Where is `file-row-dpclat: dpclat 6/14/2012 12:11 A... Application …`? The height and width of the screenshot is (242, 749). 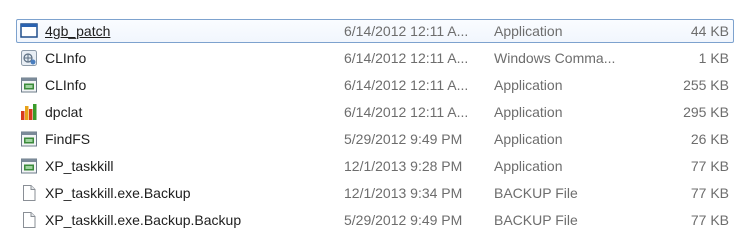 file-row-dpclat: dpclat 6/14/2012 12:11 A... Application … is located at coordinates (375, 112).